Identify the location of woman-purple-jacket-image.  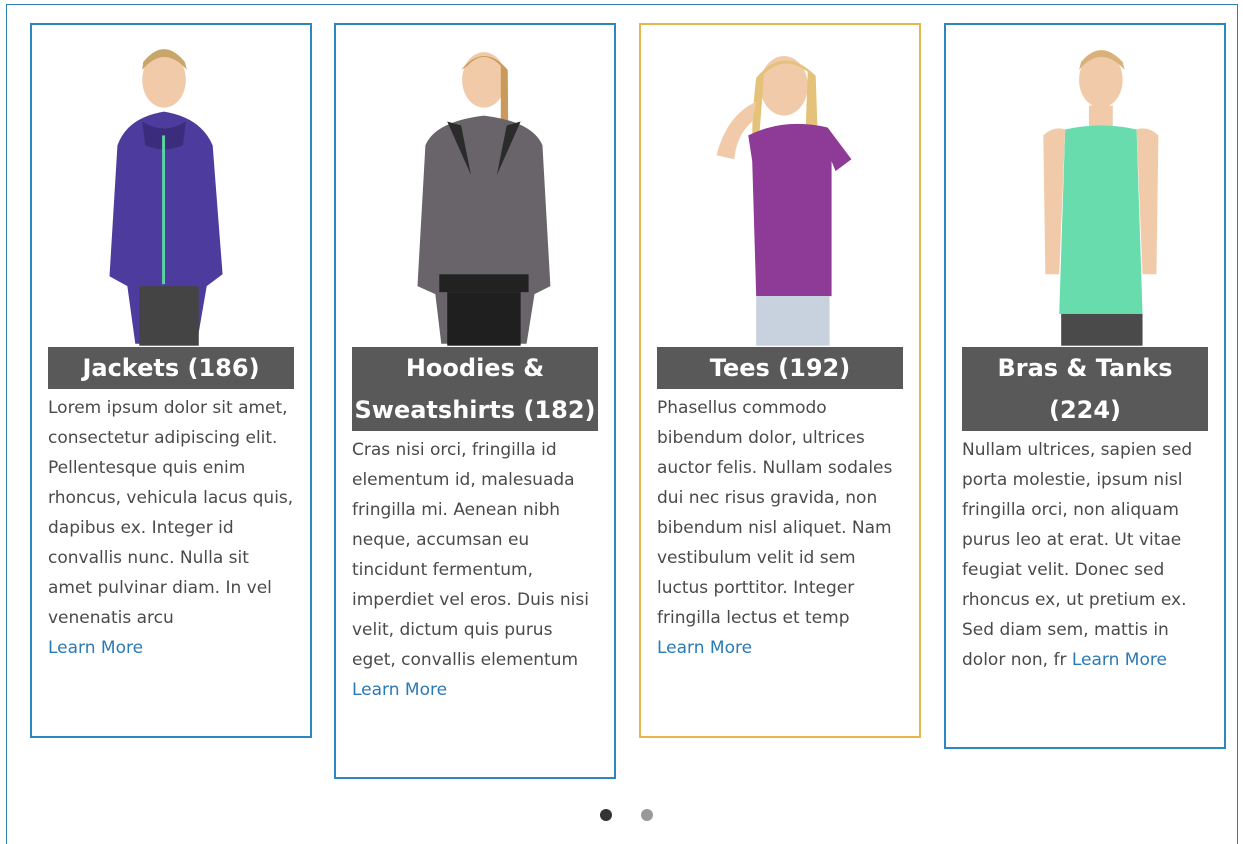
(166, 197).